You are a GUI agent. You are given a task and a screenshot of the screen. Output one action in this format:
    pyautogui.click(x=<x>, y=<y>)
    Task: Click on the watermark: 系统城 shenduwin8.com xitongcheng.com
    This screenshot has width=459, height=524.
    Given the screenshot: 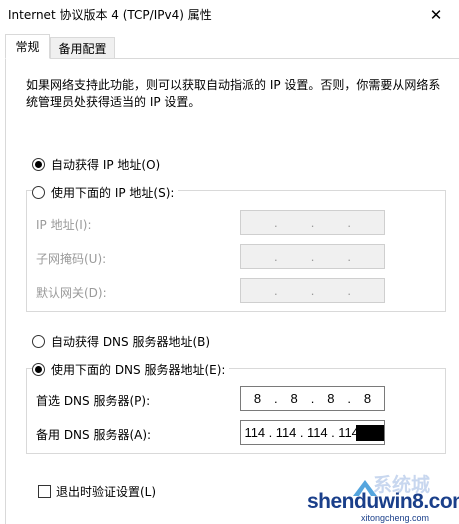 What is the action you would take?
    pyautogui.click(x=378, y=497)
    